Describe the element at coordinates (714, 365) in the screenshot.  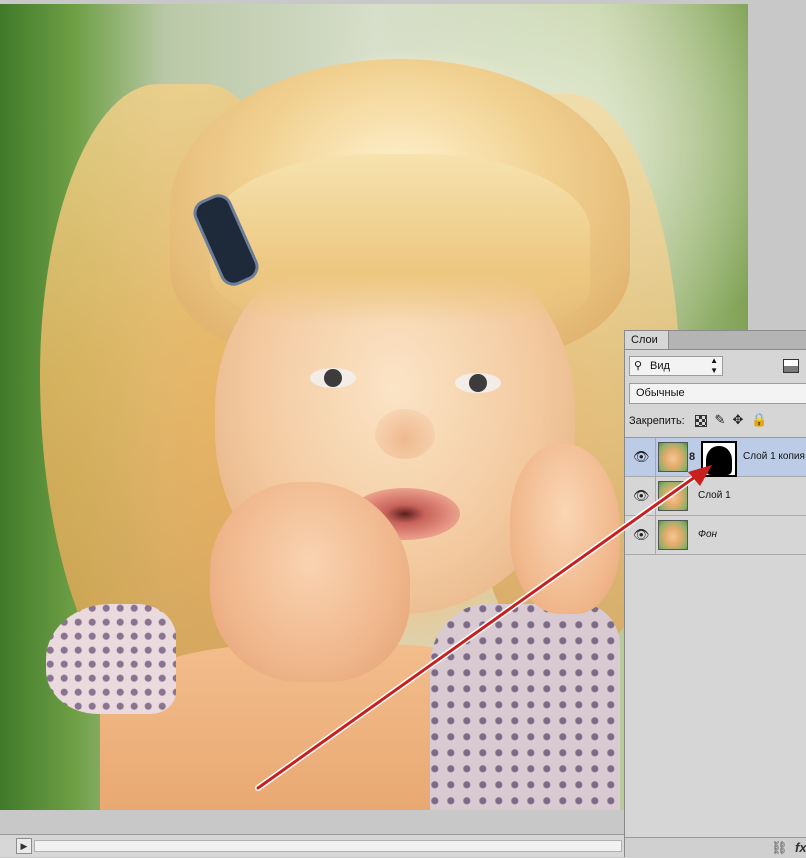
I see `select-arrows-icon: ▲ ▼` at that location.